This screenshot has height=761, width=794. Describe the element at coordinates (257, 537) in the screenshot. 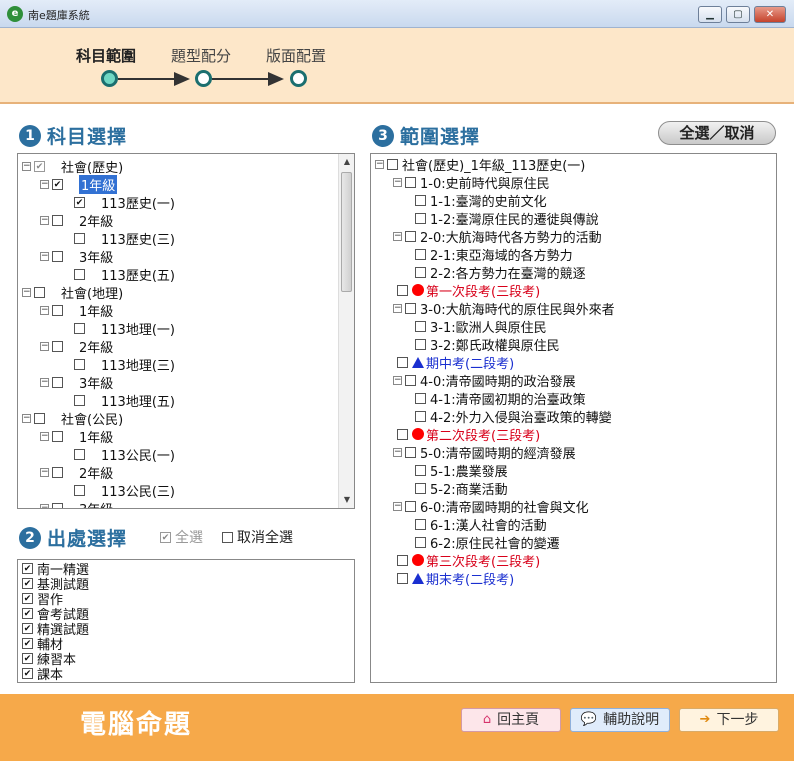

I see `source-deselect-all: 取消全選` at that location.